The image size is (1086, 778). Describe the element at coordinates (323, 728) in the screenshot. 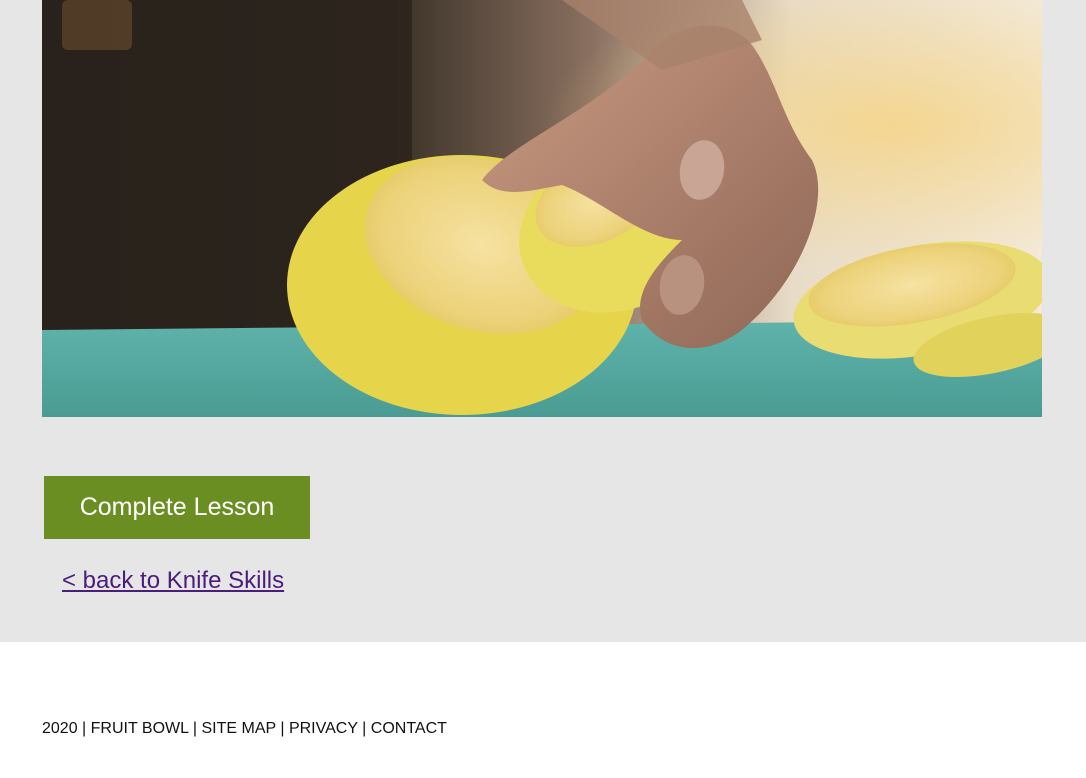

I see `footer-link-privacy: PRIVACY` at that location.